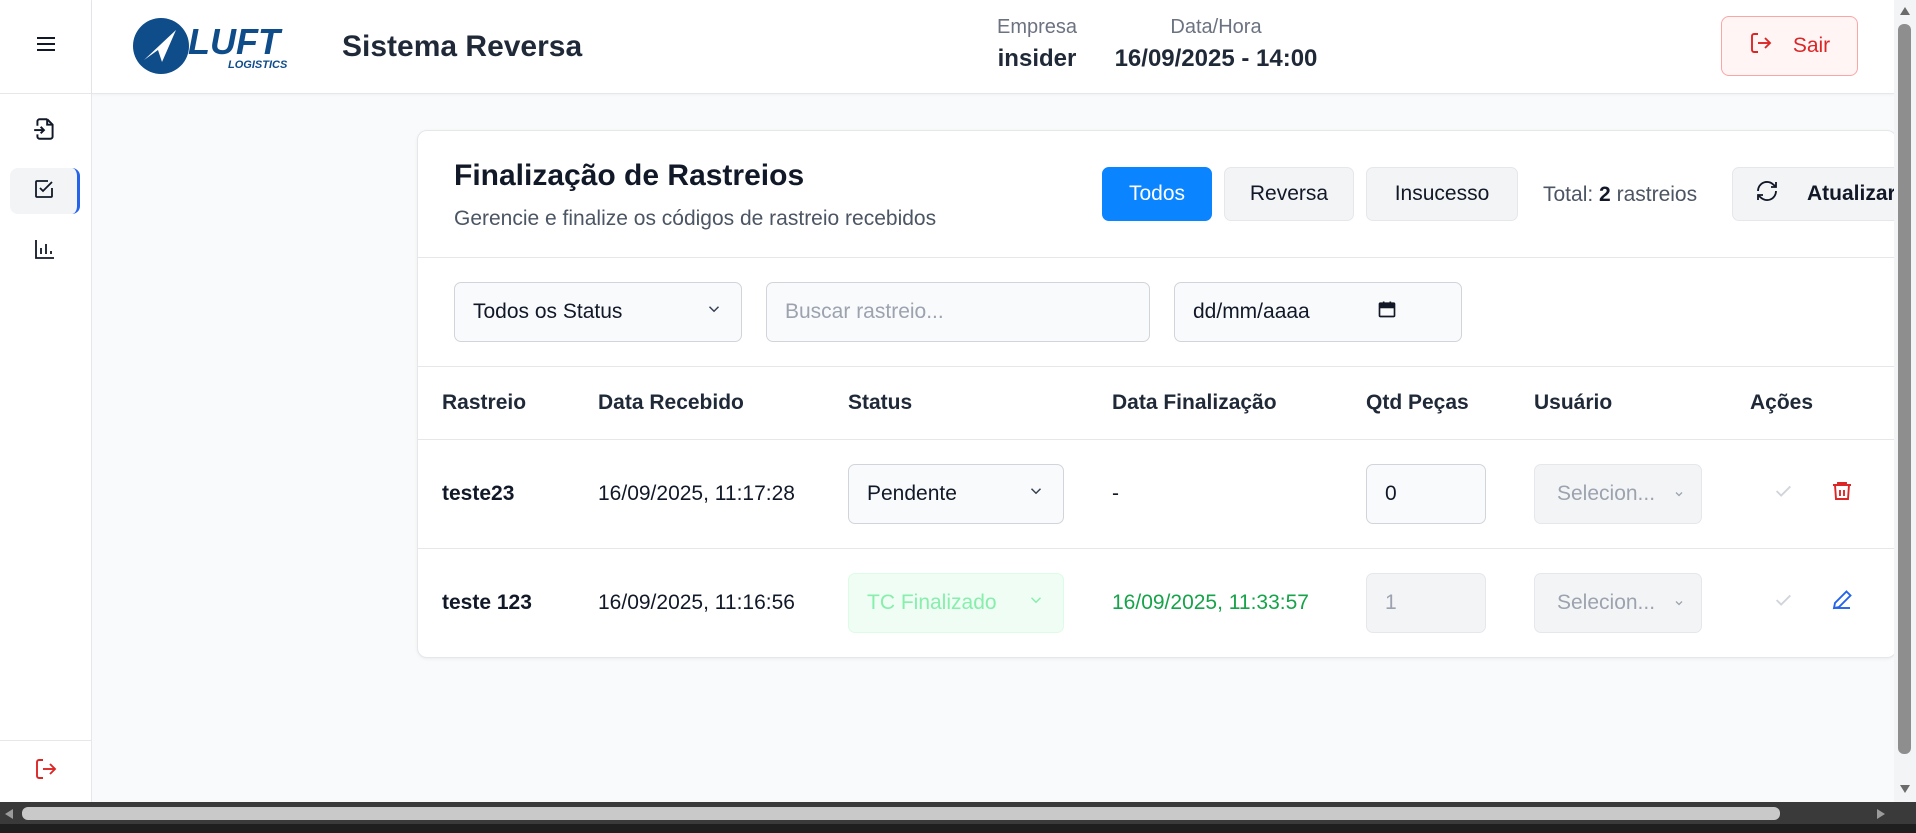 Image resolution: width=1916 pixels, height=833 pixels. Describe the element at coordinates (1811, 45) in the screenshot. I see `logout-label: Sair` at that location.